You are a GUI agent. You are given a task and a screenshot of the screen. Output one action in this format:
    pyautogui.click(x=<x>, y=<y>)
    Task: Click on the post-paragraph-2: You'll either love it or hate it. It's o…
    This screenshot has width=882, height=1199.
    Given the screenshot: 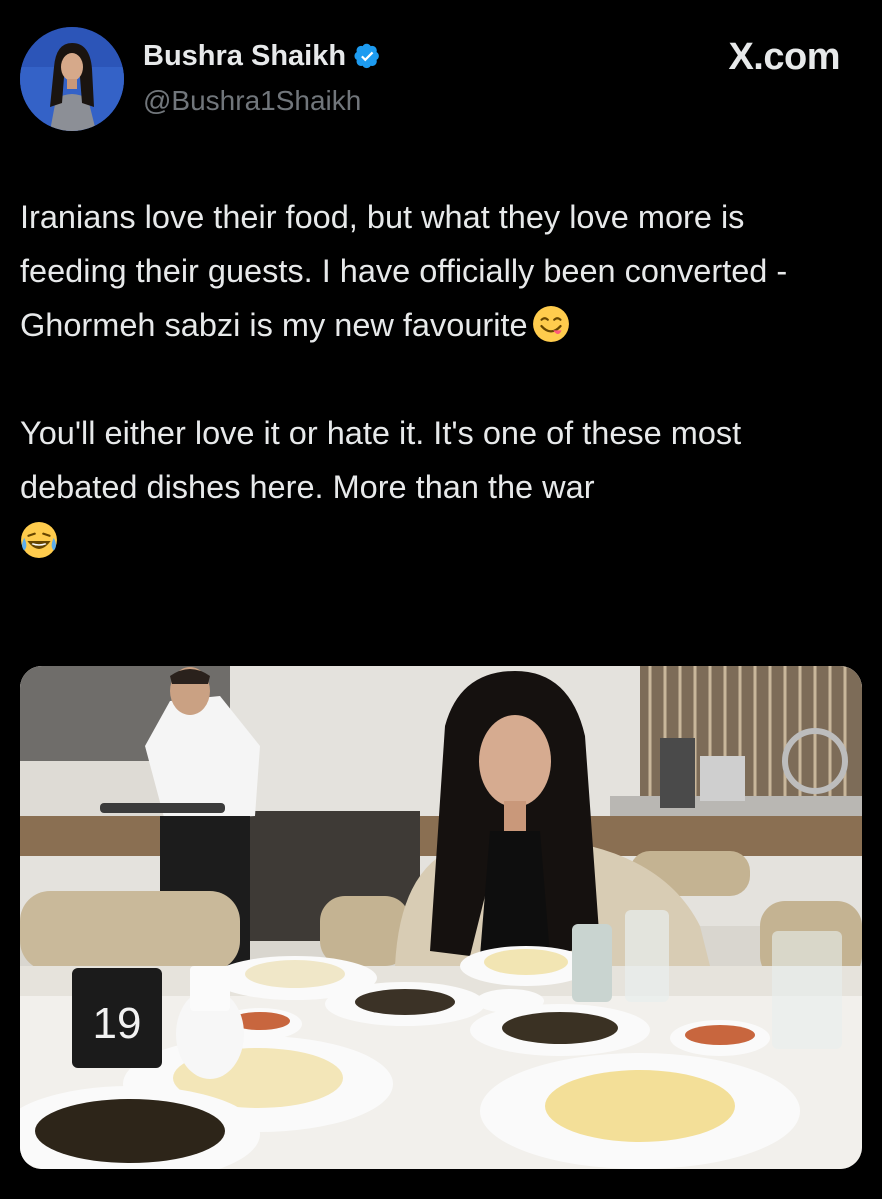 What is the action you would take?
    pyautogui.click(x=440, y=487)
    